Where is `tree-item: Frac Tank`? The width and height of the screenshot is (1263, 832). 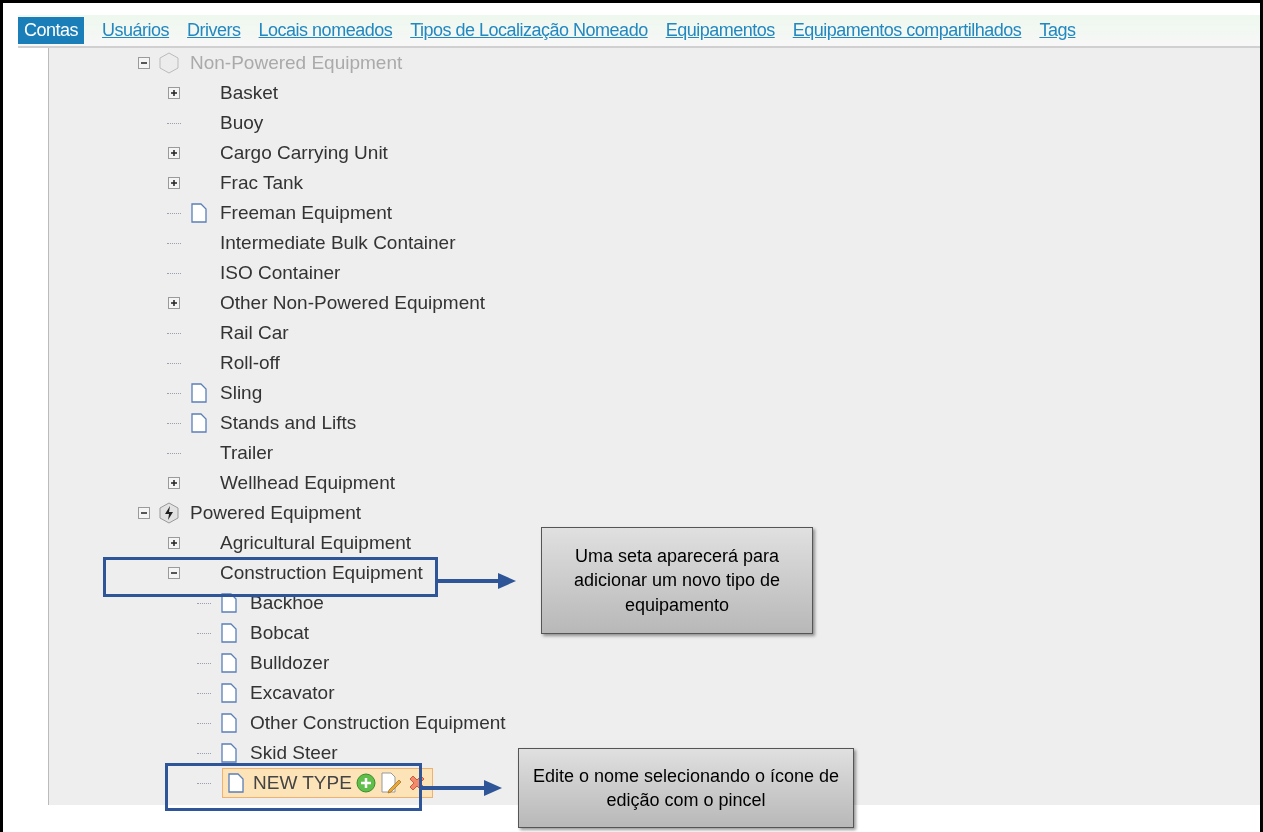
tree-item: Frac Tank is located at coordinates (262, 183).